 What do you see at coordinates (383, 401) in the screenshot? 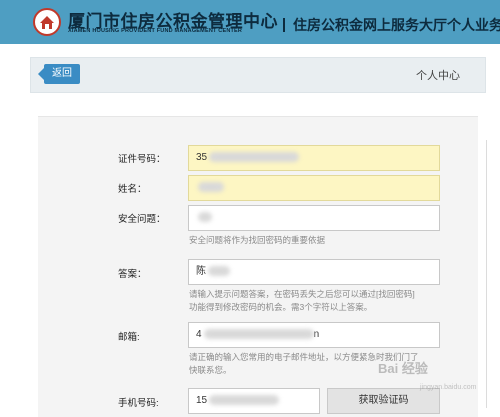
I see `get-sms-code-button: 获取验证码` at bounding box center [383, 401].